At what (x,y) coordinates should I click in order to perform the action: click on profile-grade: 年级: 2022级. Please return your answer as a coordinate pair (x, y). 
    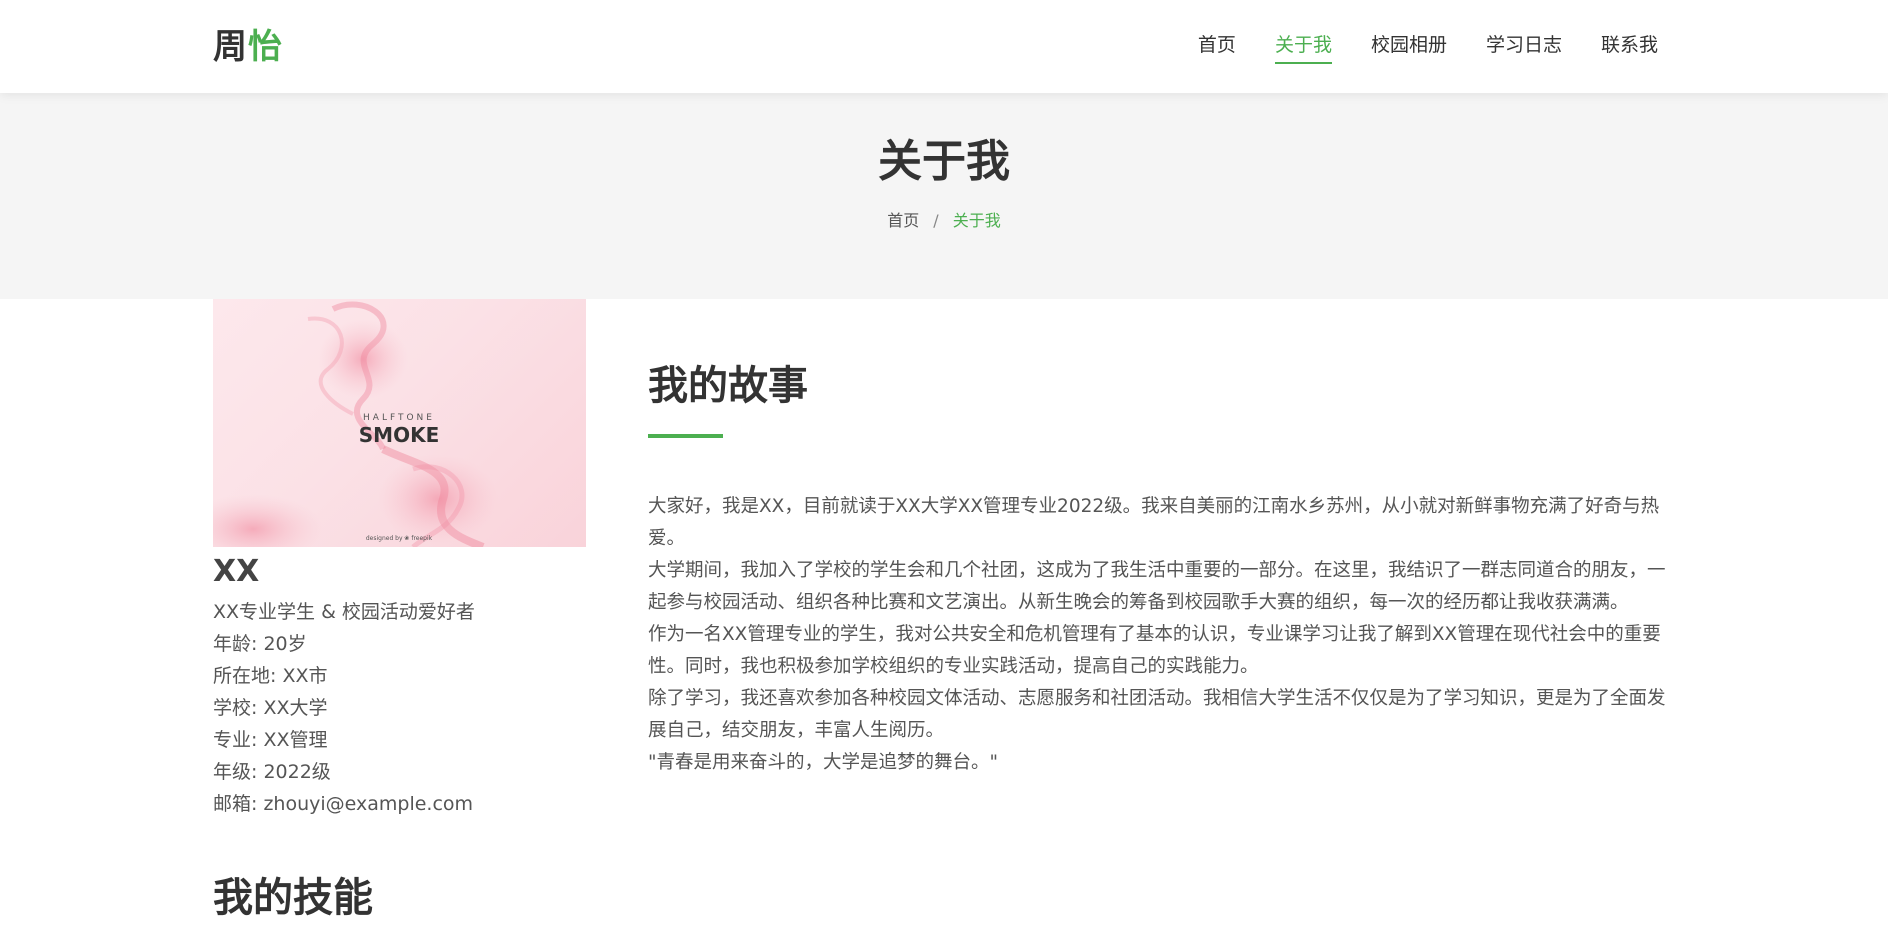
    Looking at the image, I should click on (272, 772).